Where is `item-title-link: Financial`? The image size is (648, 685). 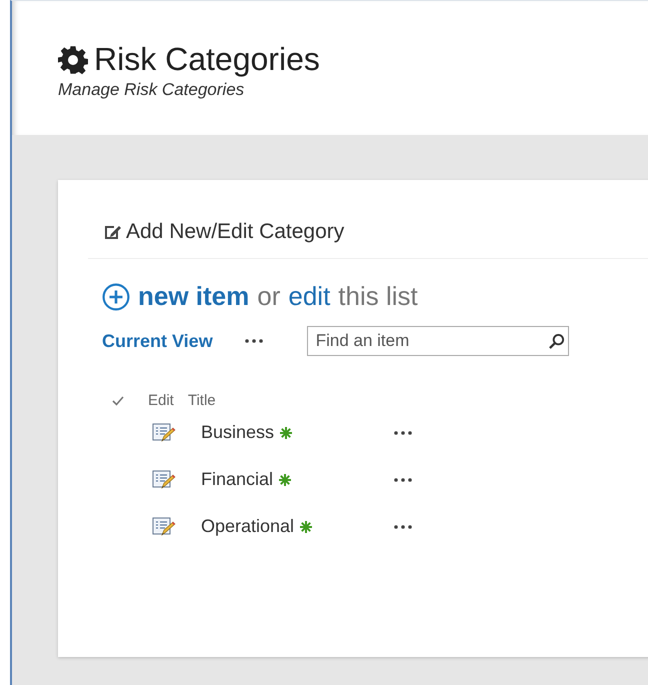
item-title-link: Financial is located at coordinates (237, 479).